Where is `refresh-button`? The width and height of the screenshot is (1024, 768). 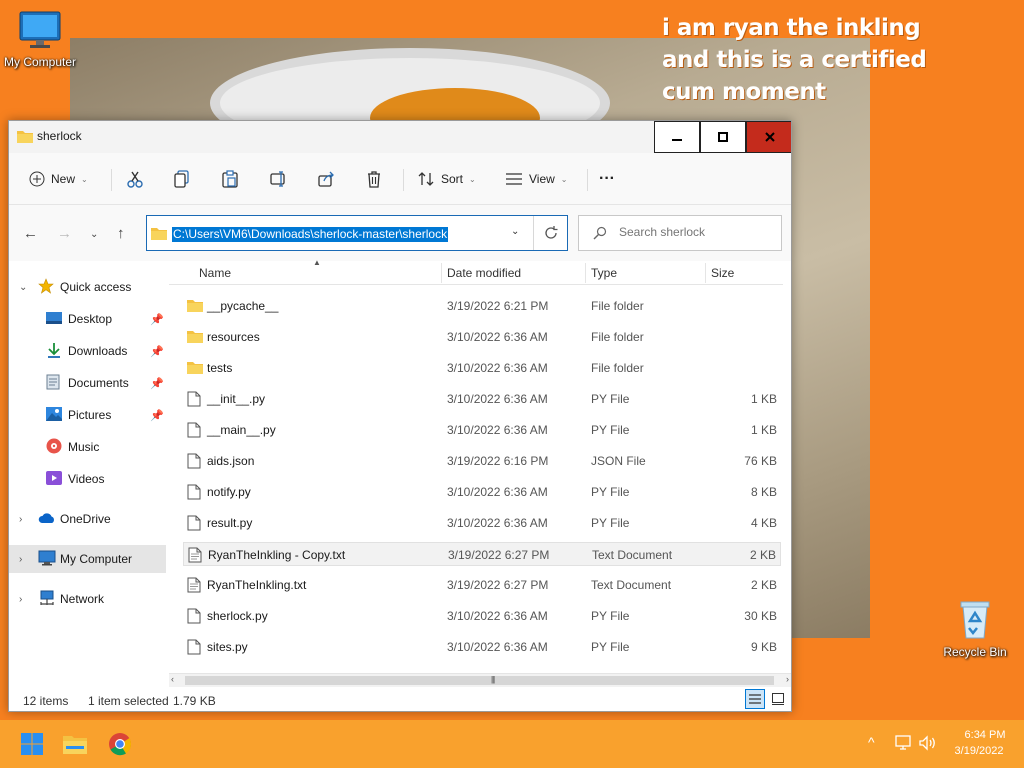
refresh-button is located at coordinates (550, 233).